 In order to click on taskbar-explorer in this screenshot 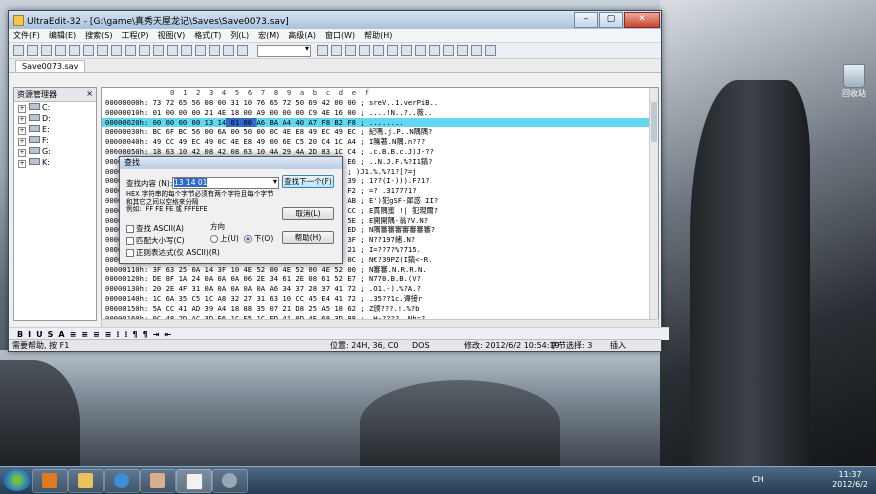, I will do `click(86, 481)`.